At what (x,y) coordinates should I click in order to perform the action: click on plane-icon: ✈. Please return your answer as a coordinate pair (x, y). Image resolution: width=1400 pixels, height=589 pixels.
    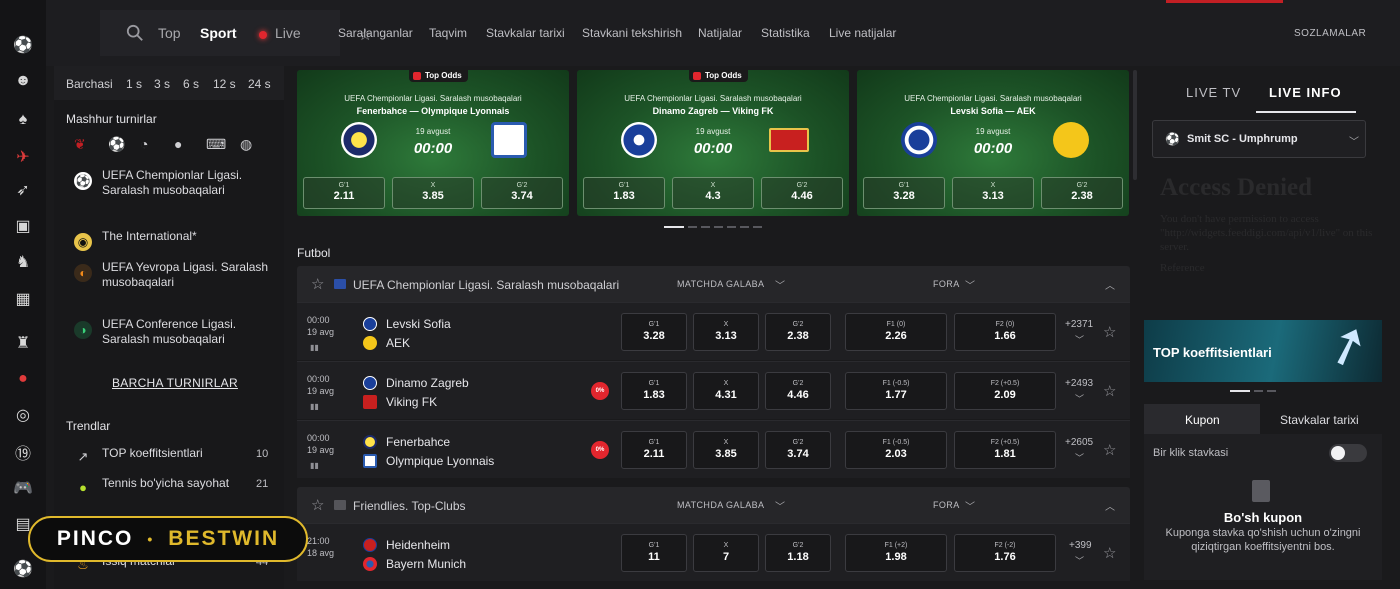
    Looking at the image, I should click on (23, 157).